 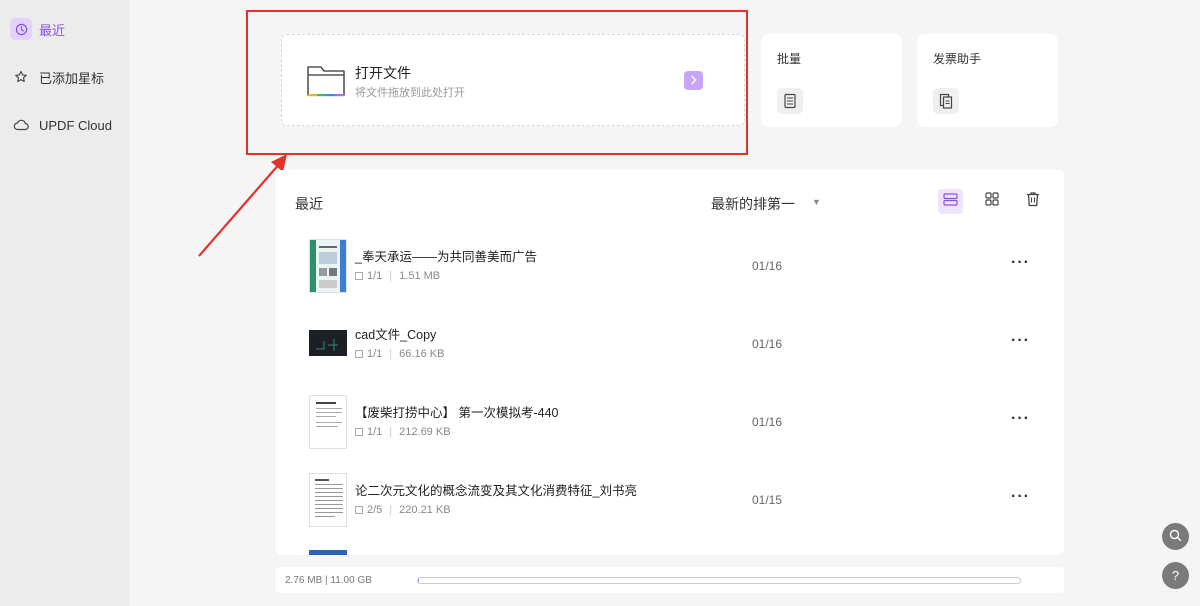 I want to click on sidebar-item-label: UPDF Cloud, so click(x=75, y=125).